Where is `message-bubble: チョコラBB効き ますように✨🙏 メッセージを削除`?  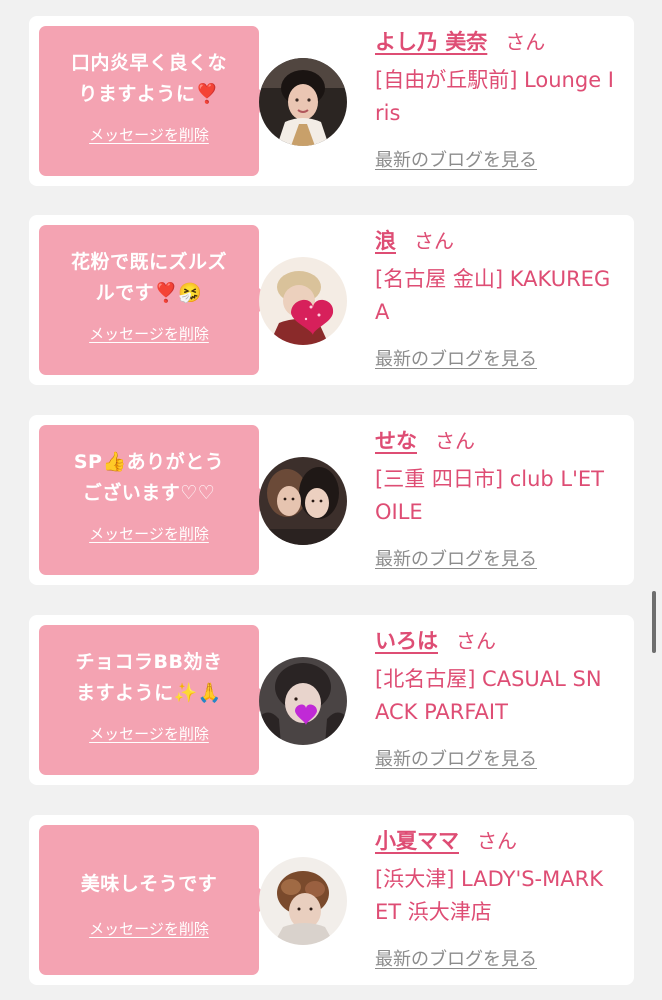
message-bubble: チョコラBB効き ますように✨🙏 メッセージを削除 is located at coordinates (155, 700).